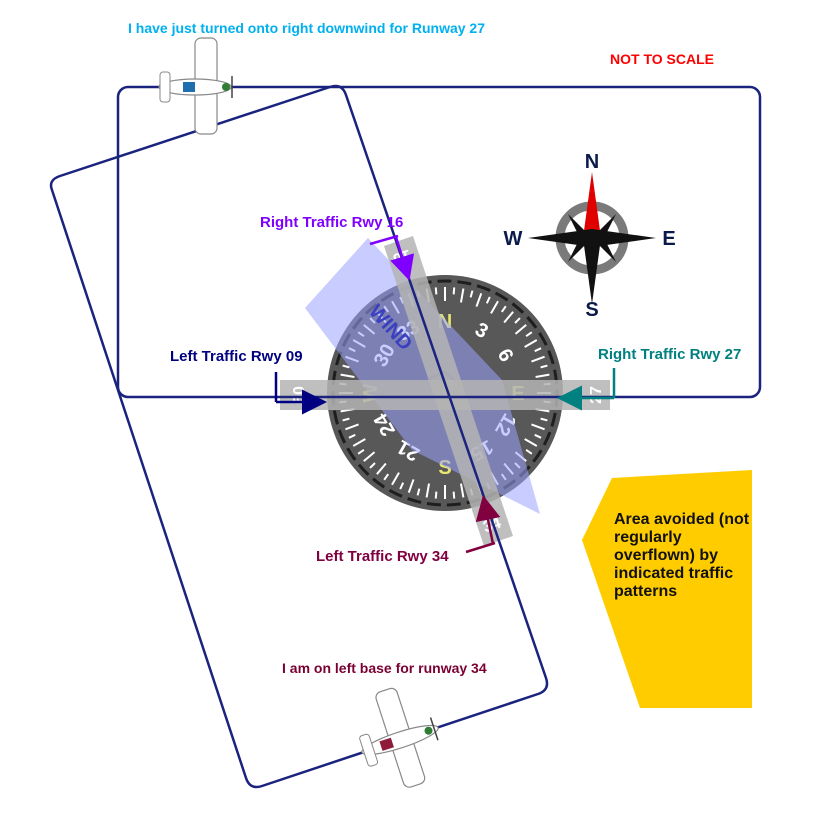 The width and height of the screenshot is (836, 822). Describe the element at coordinates (669, 354) in the screenshot. I see `pattern-label-rwy-27: Right Traffic Rwy 27` at that location.